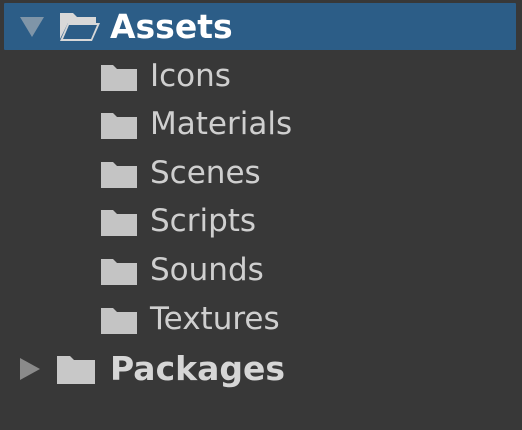  Describe the element at coordinates (32, 27) in the screenshot. I see `expand-arrow-down-icon` at that location.